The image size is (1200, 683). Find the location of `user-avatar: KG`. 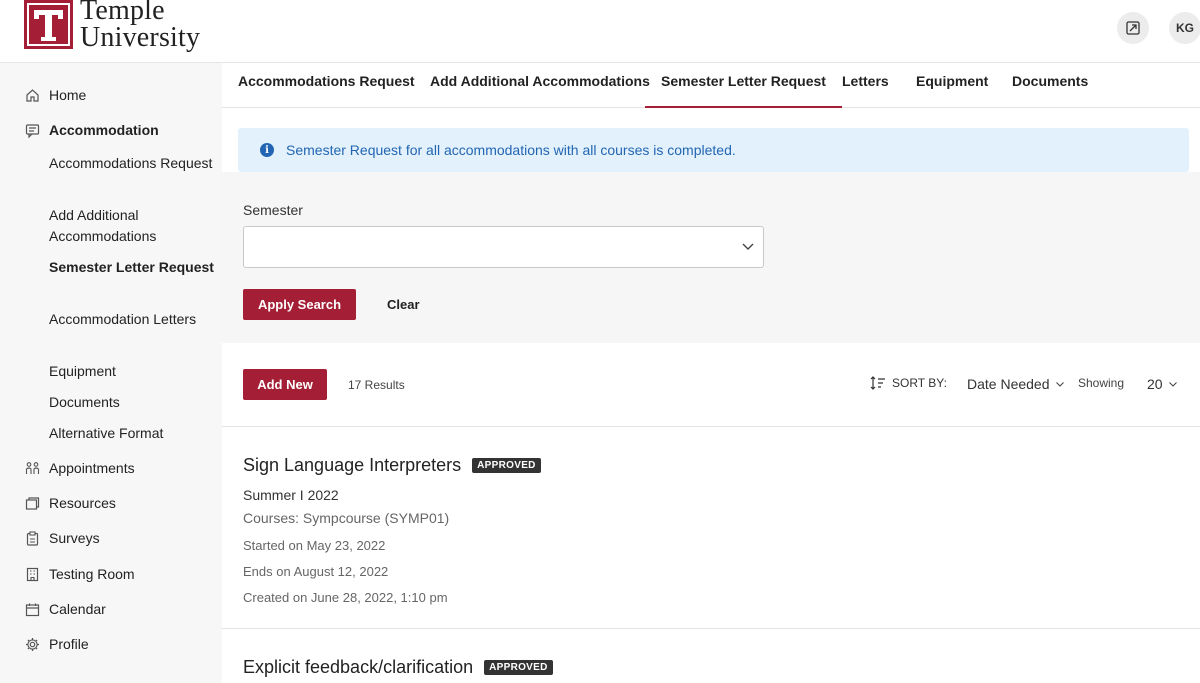

user-avatar: KG is located at coordinates (1184, 28).